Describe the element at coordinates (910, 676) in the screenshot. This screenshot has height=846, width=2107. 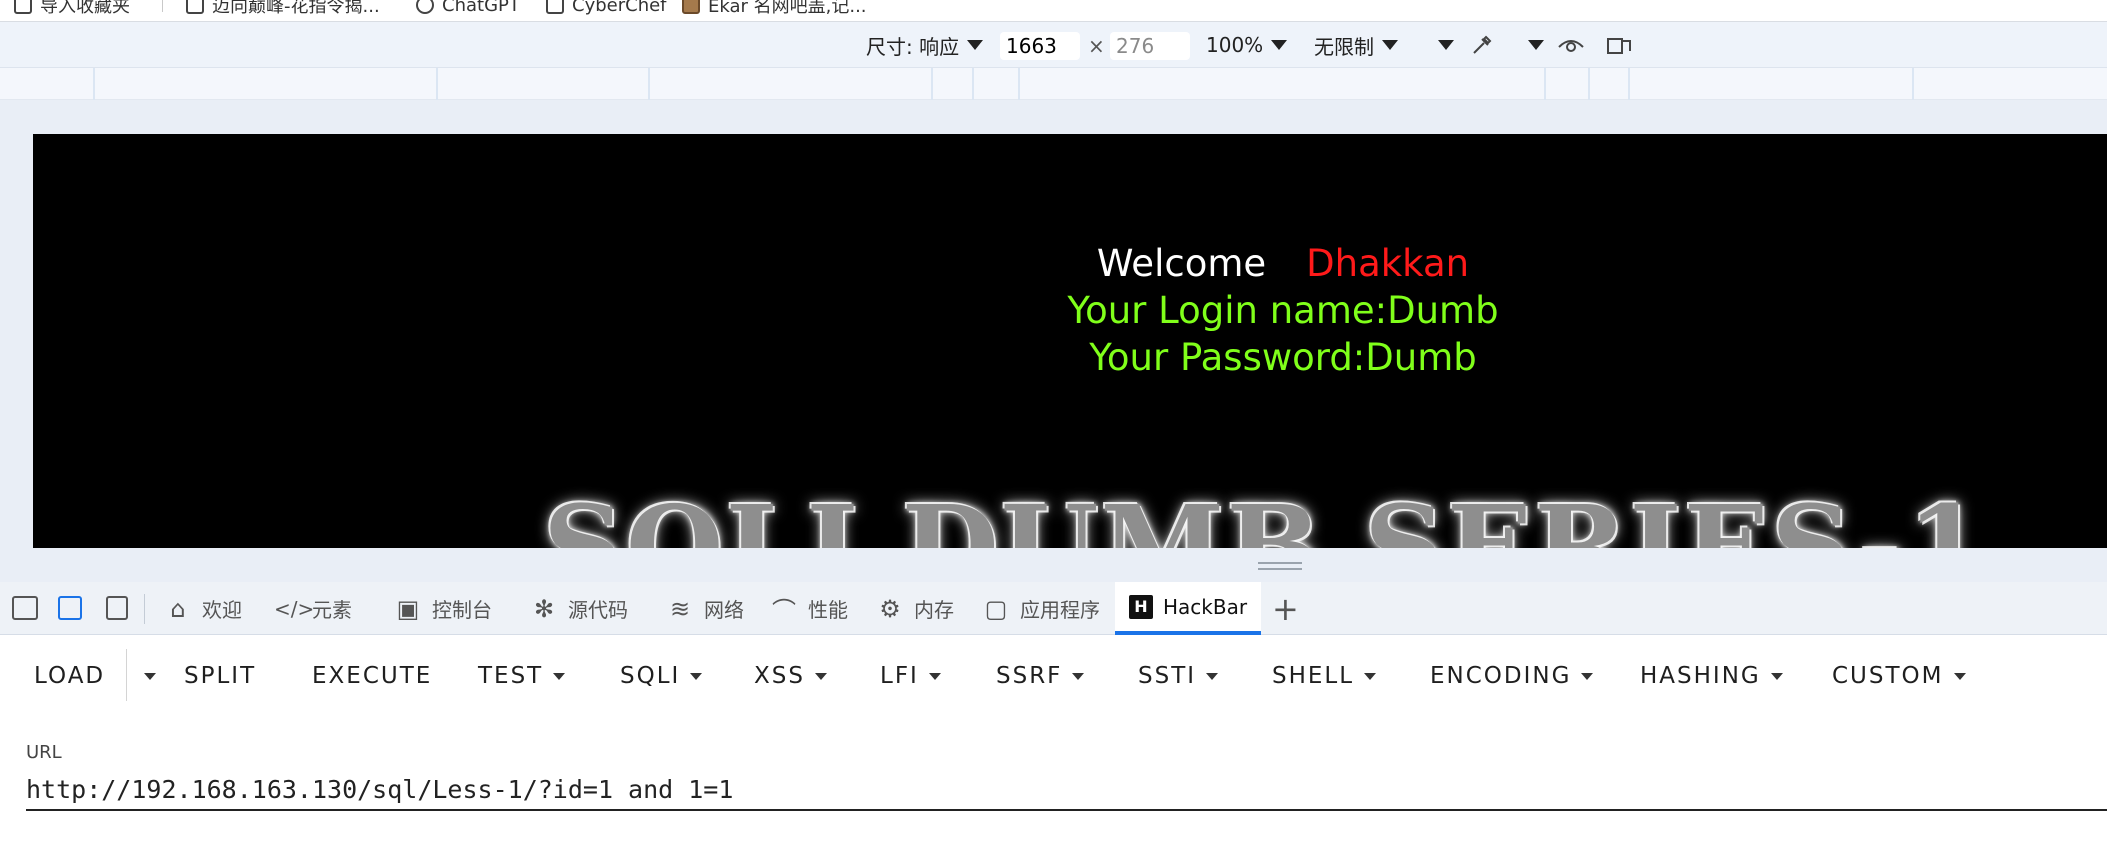
I see `lfi-menu: LFI` at that location.